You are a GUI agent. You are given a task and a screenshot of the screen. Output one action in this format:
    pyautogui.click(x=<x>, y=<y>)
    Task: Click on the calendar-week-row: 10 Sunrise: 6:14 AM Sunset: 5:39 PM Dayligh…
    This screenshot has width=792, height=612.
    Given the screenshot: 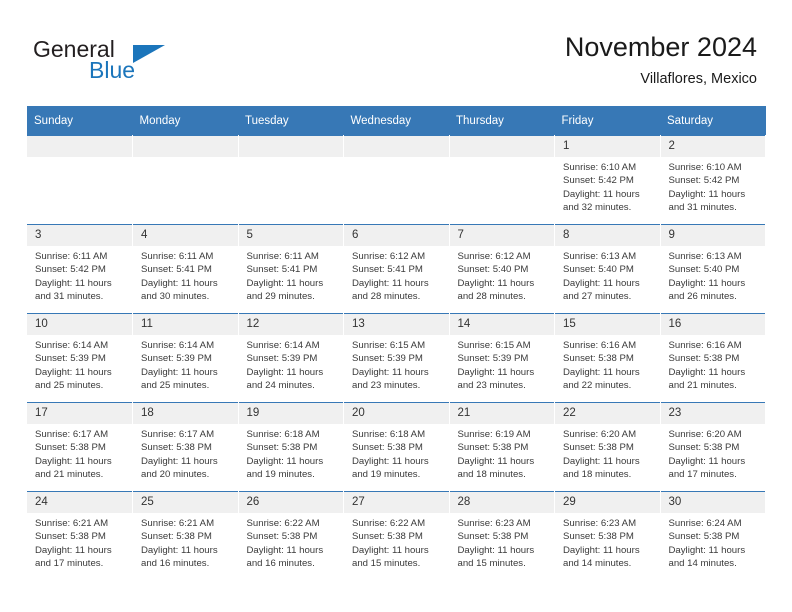 What is the action you would take?
    pyautogui.click(x=396, y=358)
    